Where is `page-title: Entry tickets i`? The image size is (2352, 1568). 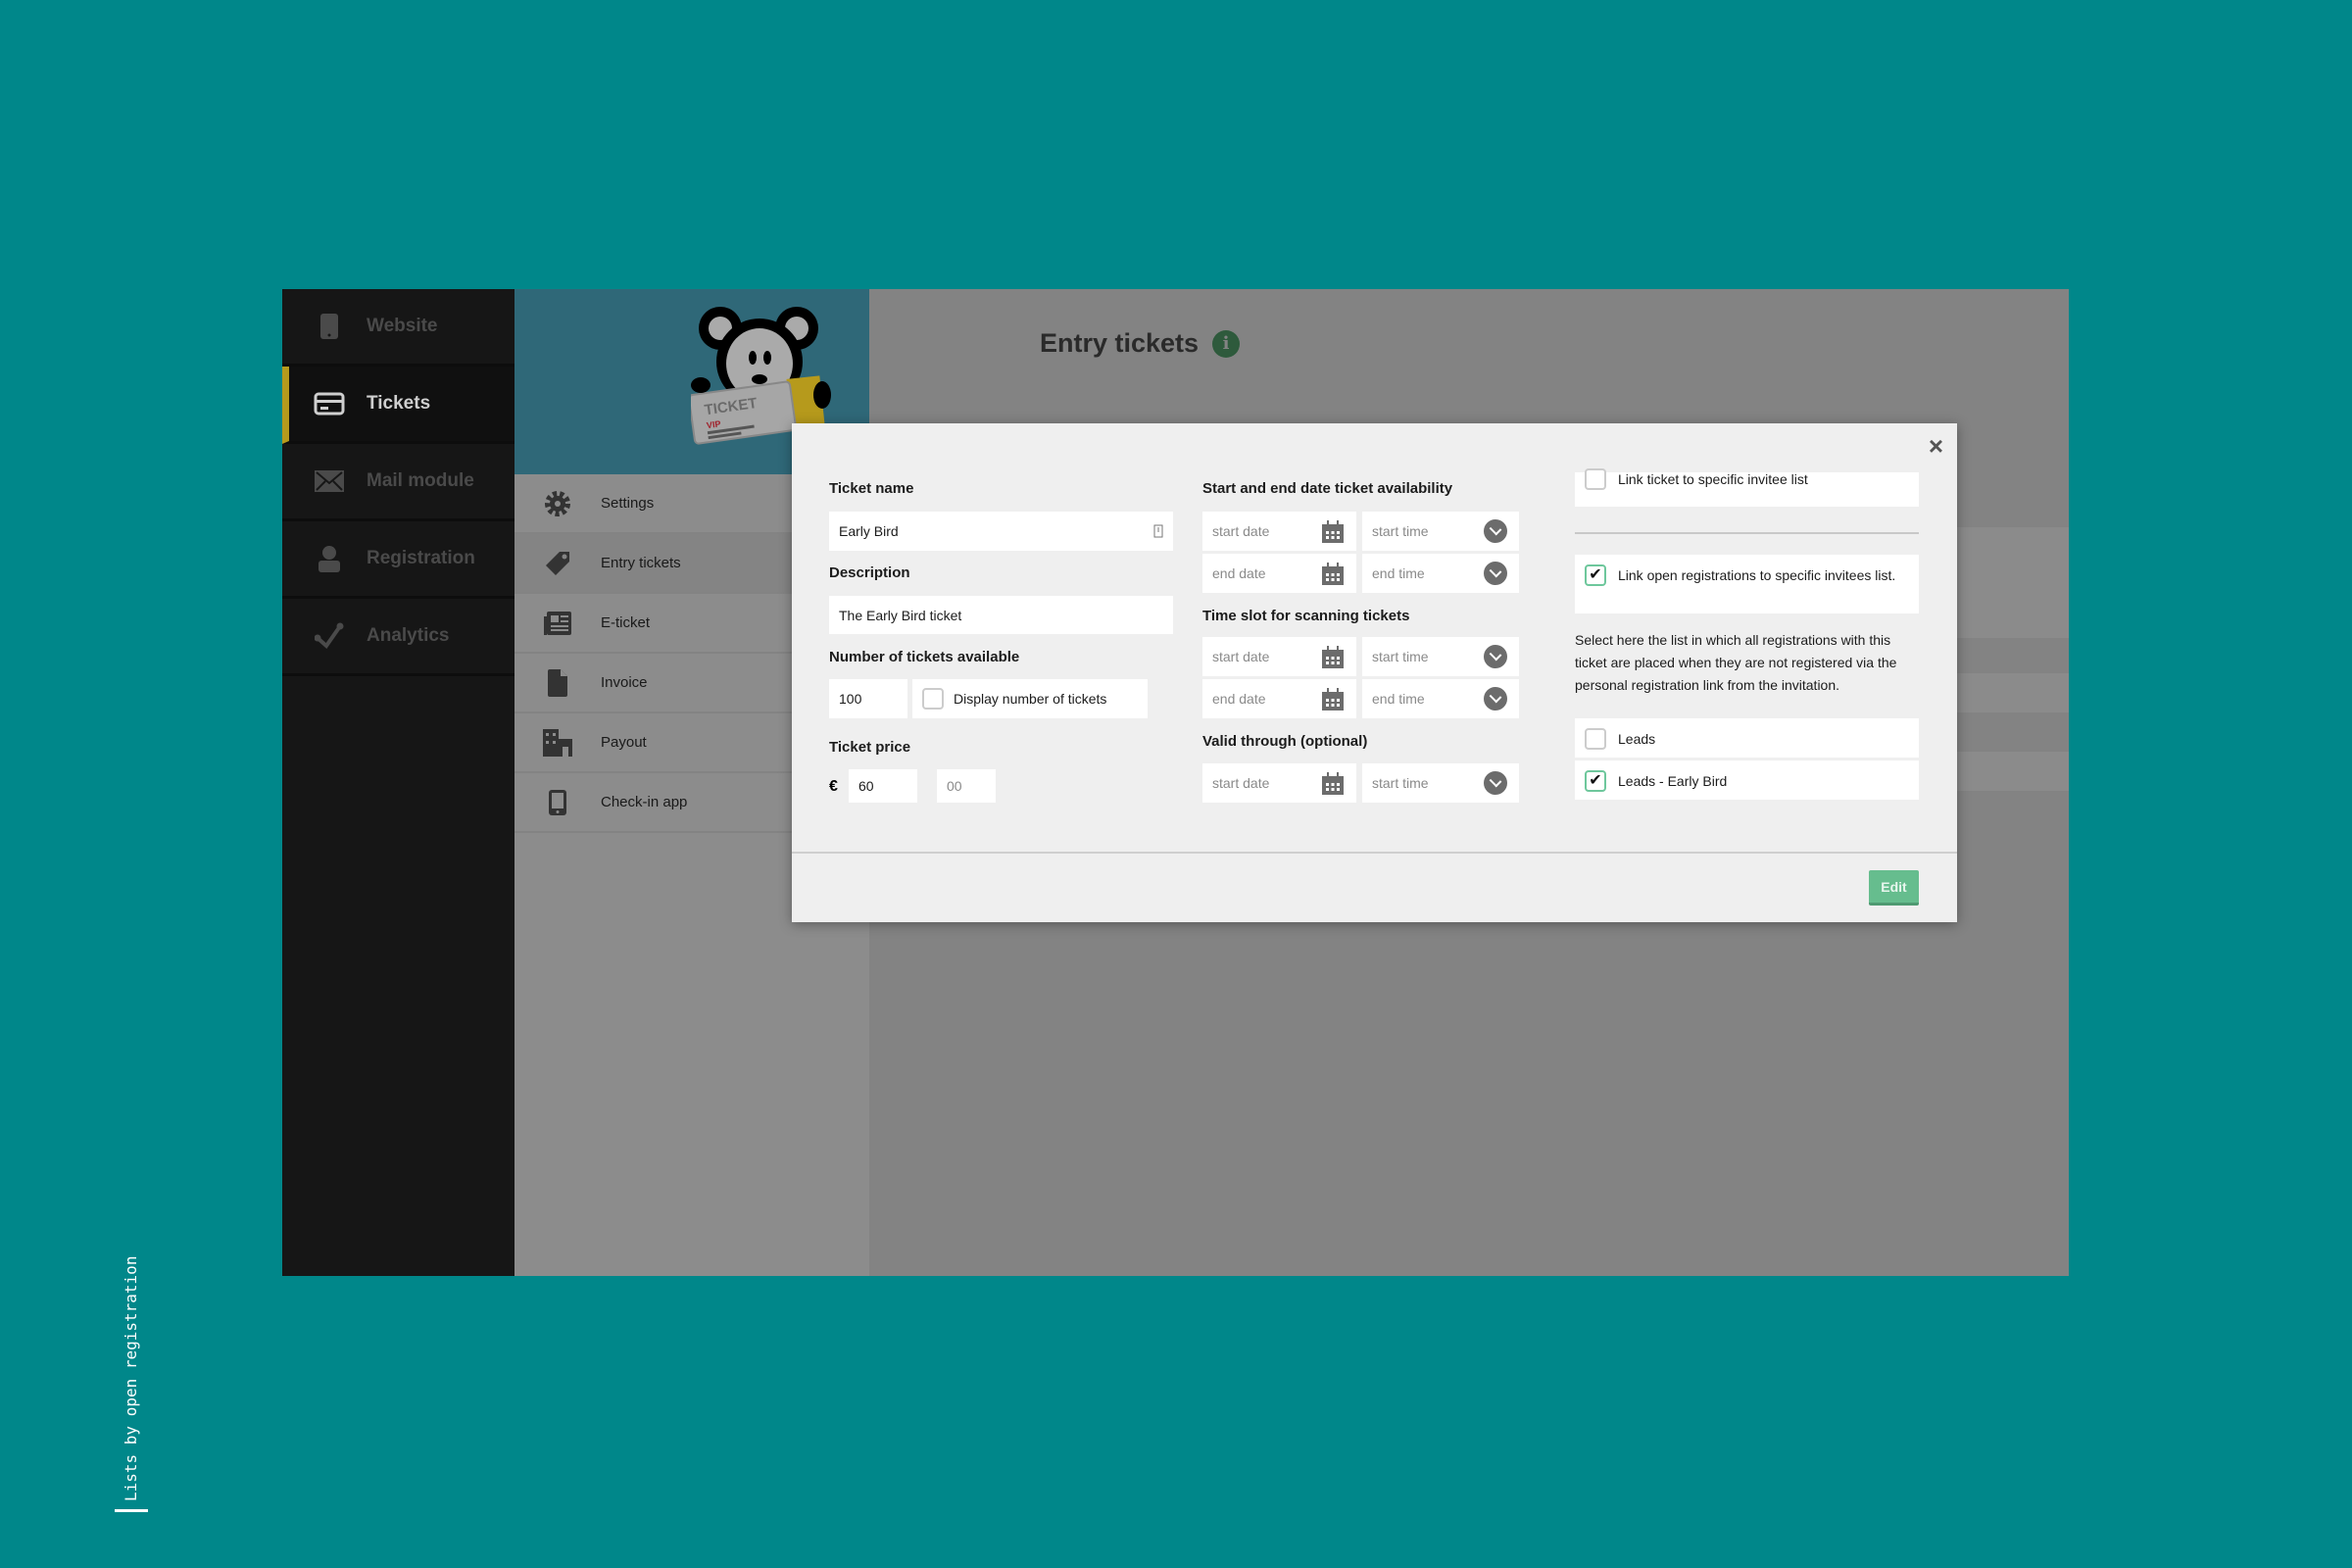 page-title: Entry tickets i is located at coordinates (1140, 343).